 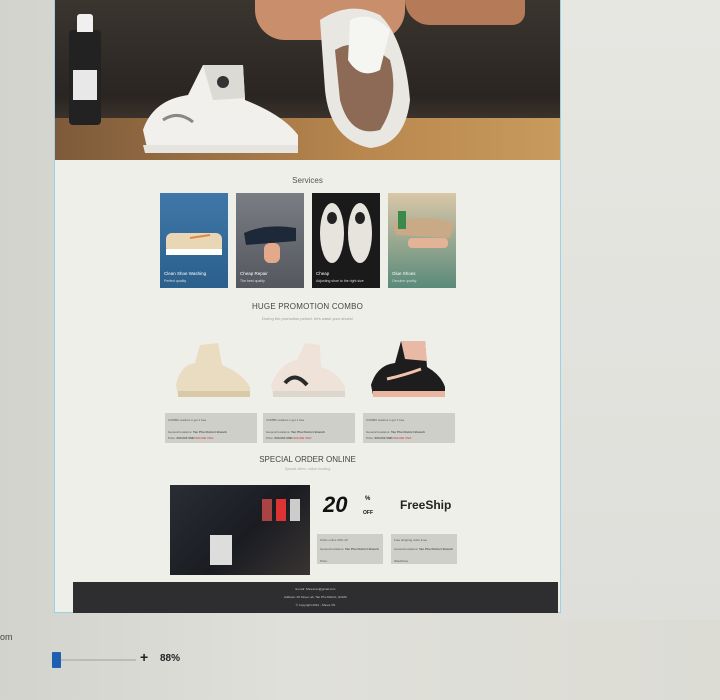 What do you see at coordinates (334, 540) in the screenshot?
I see `order-card-name: Order online 20% off` at bounding box center [334, 540].